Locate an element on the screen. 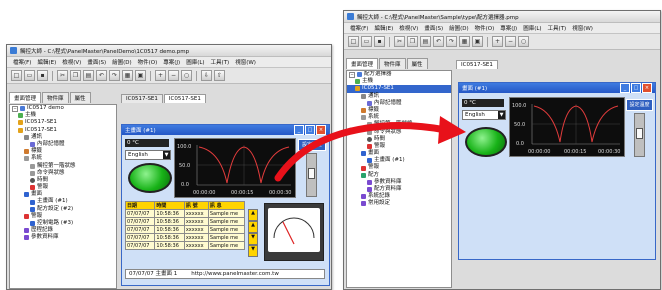  set-temperature-button: 設定溫度 is located at coordinates (639, 105).